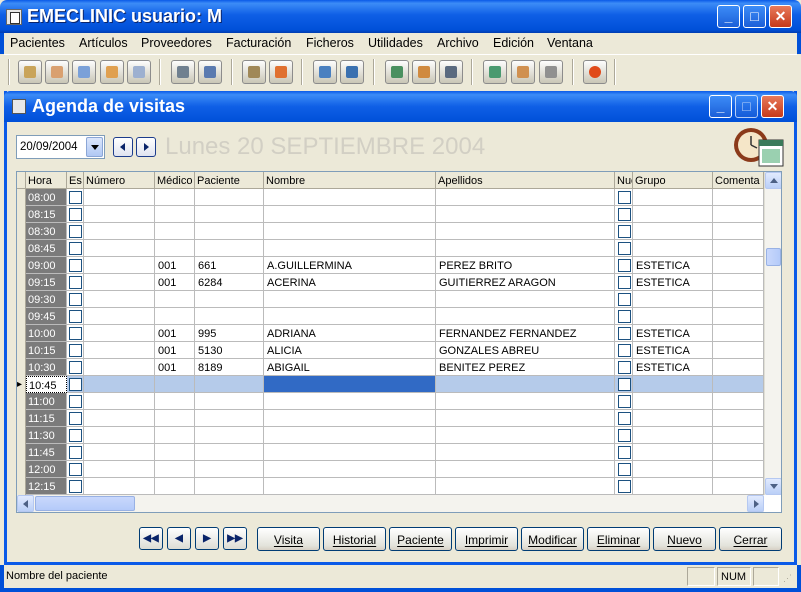 The width and height of the screenshot is (801, 592). Describe the element at coordinates (395, 214) in the screenshot. I see `table-row: 08:15` at that location.